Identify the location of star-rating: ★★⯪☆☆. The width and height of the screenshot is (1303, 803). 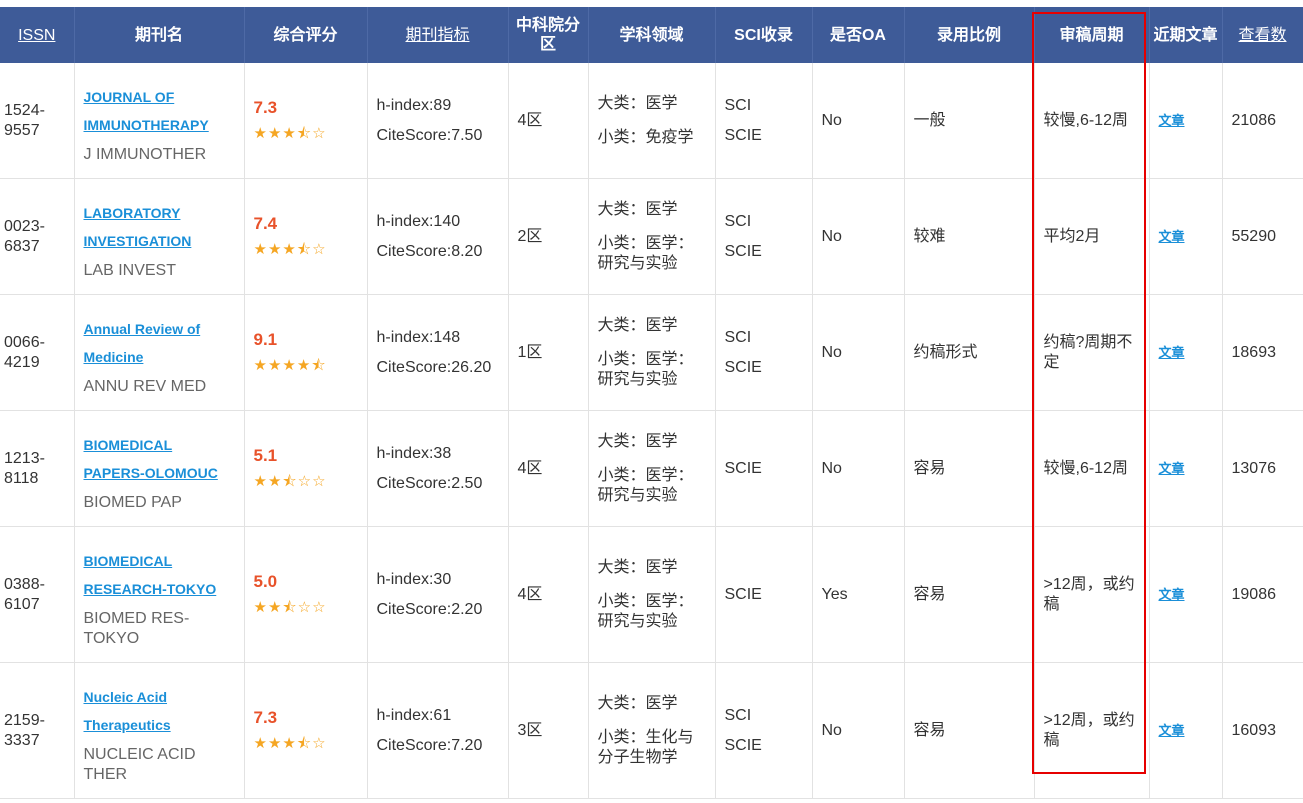
(290, 607).